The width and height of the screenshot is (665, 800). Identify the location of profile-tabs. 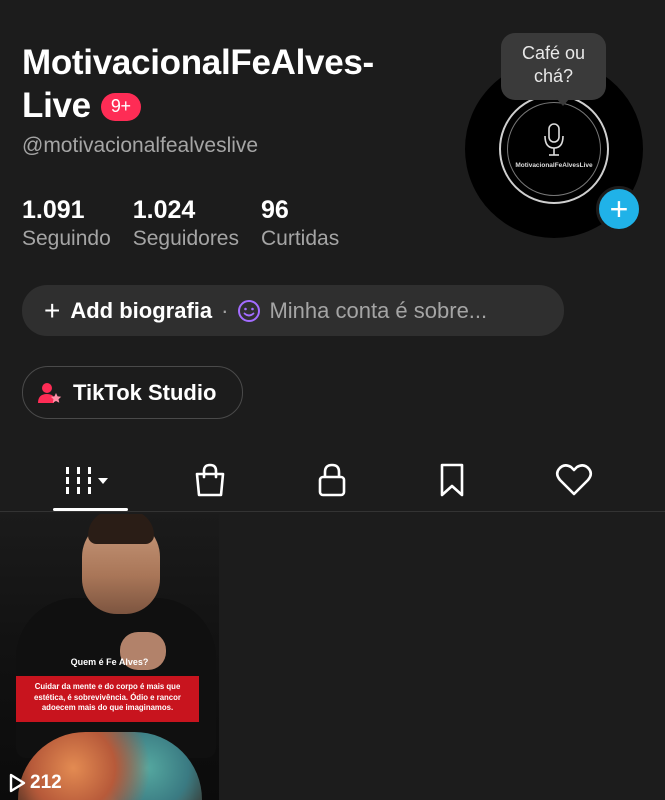
(332, 480).